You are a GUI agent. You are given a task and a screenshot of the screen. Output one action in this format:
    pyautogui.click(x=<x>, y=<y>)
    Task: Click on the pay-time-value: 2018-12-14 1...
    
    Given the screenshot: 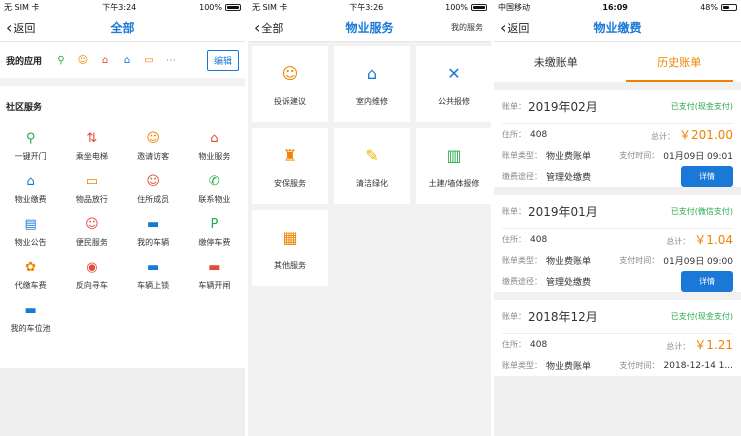 What is the action you would take?
    pyautogui.click(x=698, y=365)
    